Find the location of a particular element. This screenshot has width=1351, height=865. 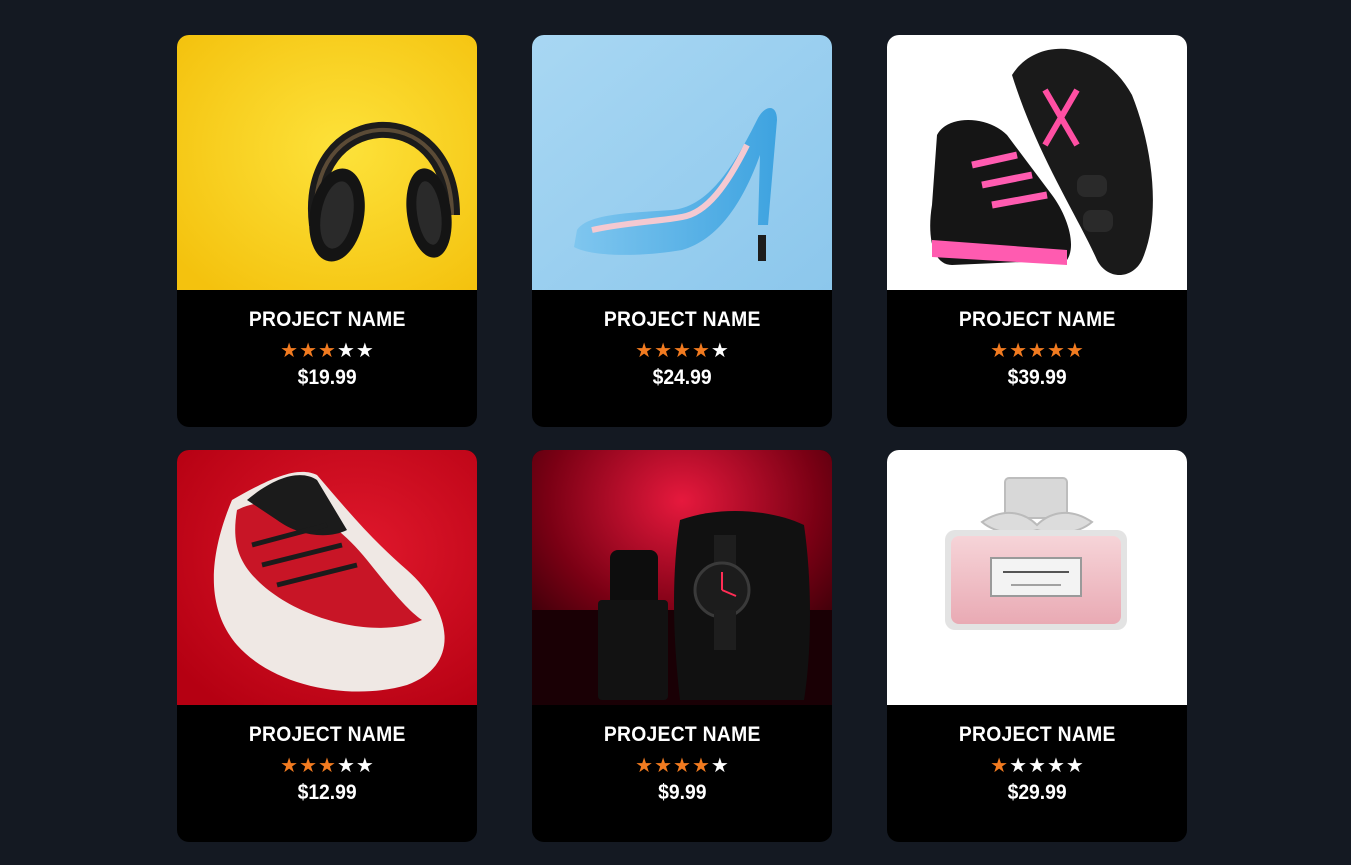

blue-heel-photo is located at coordinates (682, 162).